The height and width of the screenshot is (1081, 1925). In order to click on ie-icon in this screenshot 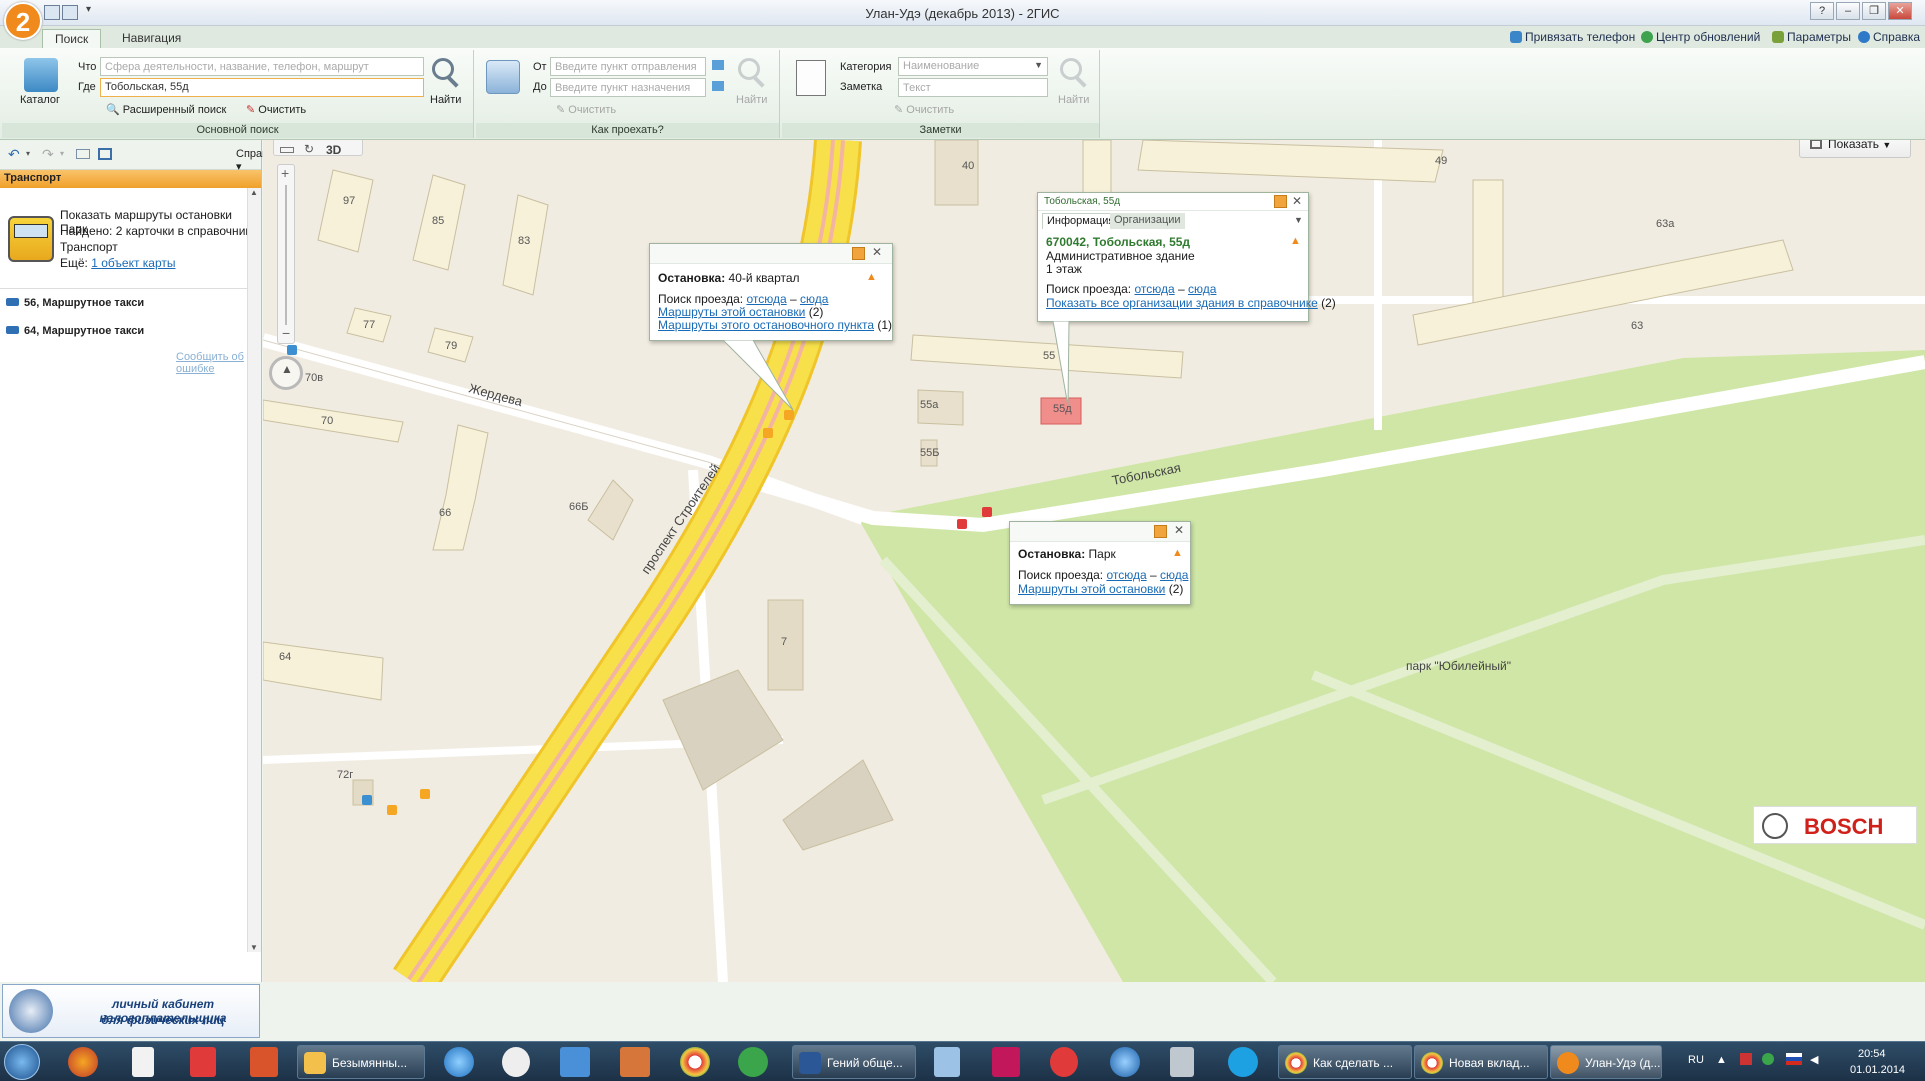, I will do `click(459, 1062)`.